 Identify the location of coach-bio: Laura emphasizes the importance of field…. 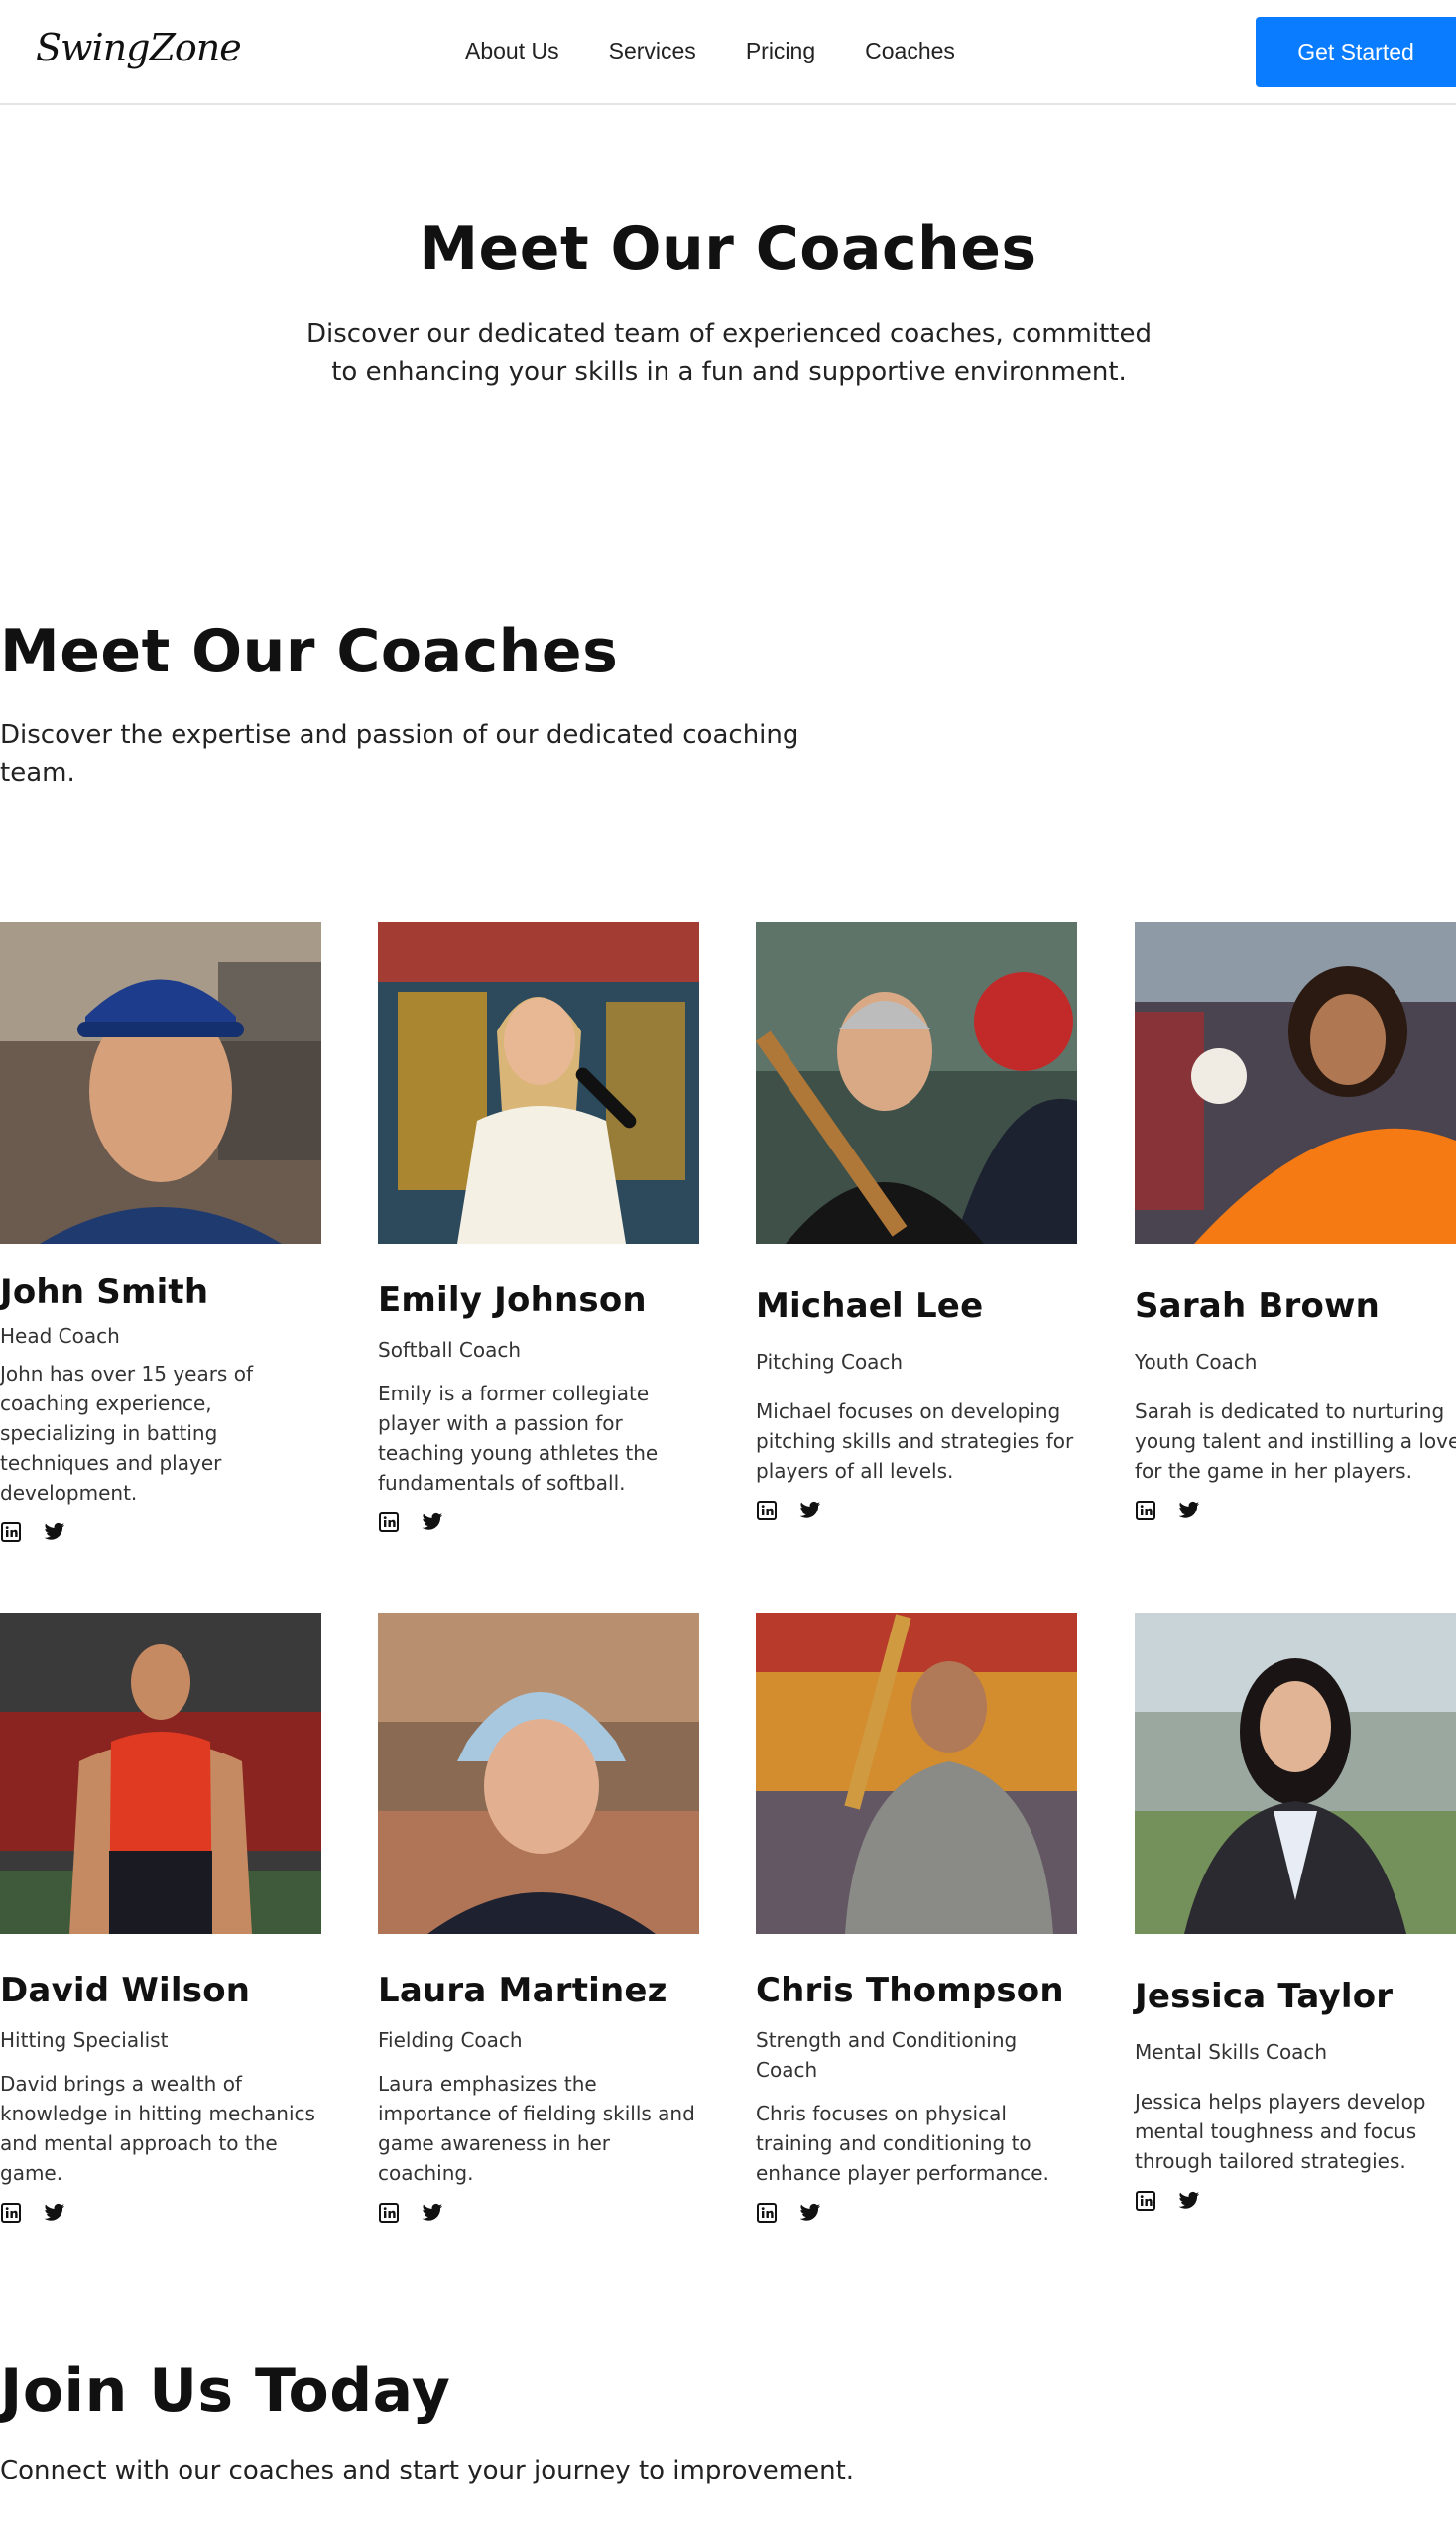
(536, 2129).